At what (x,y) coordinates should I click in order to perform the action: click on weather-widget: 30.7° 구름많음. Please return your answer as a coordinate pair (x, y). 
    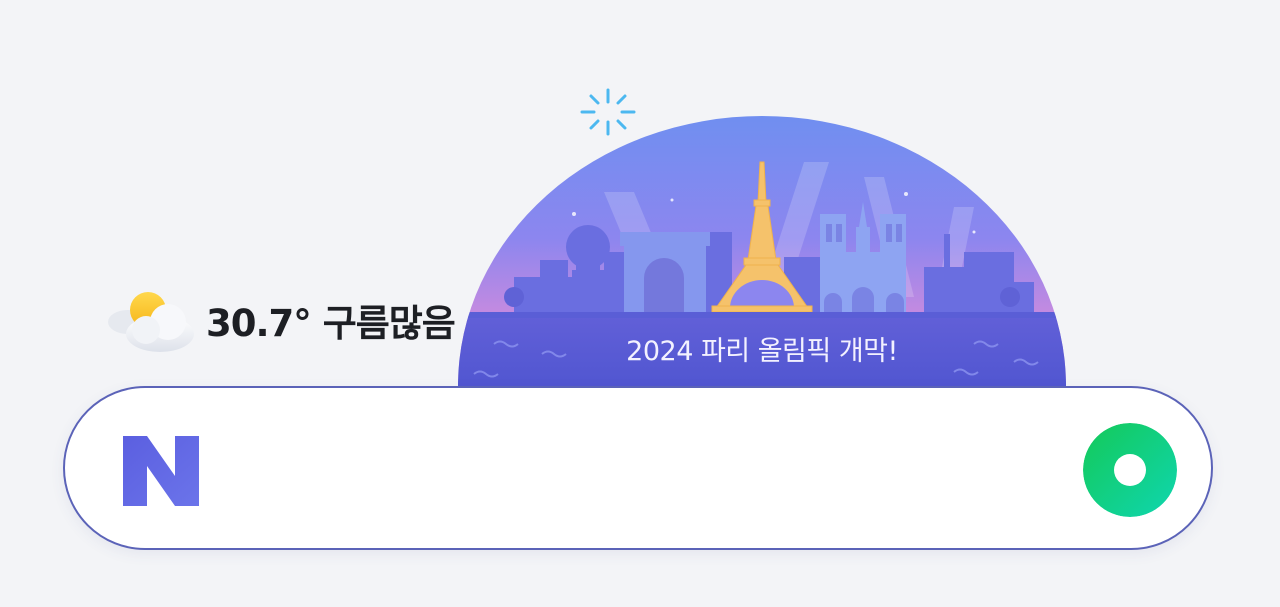
    Looking at the image, I should click on (280, 320).